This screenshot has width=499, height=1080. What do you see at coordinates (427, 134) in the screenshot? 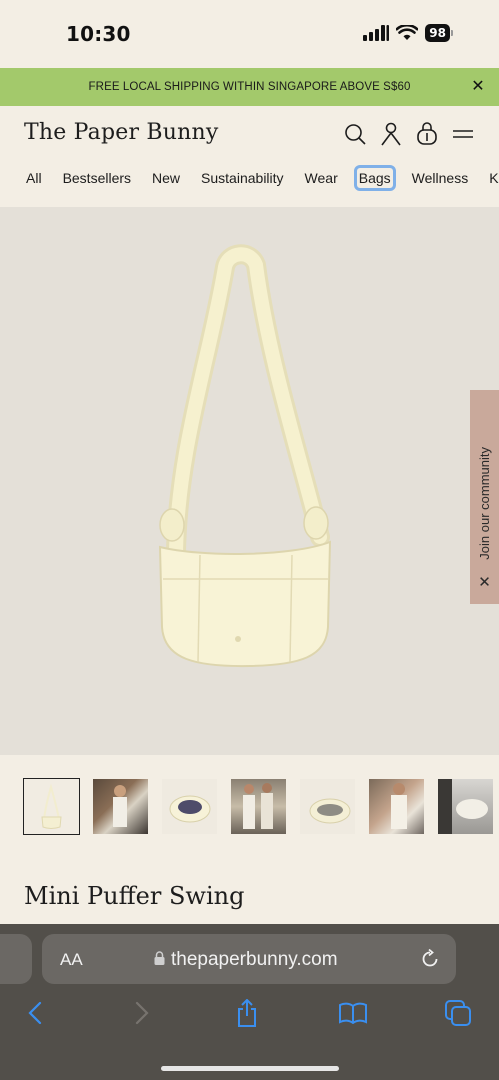
I see `cart-icon` at bounding box center [427, 134].